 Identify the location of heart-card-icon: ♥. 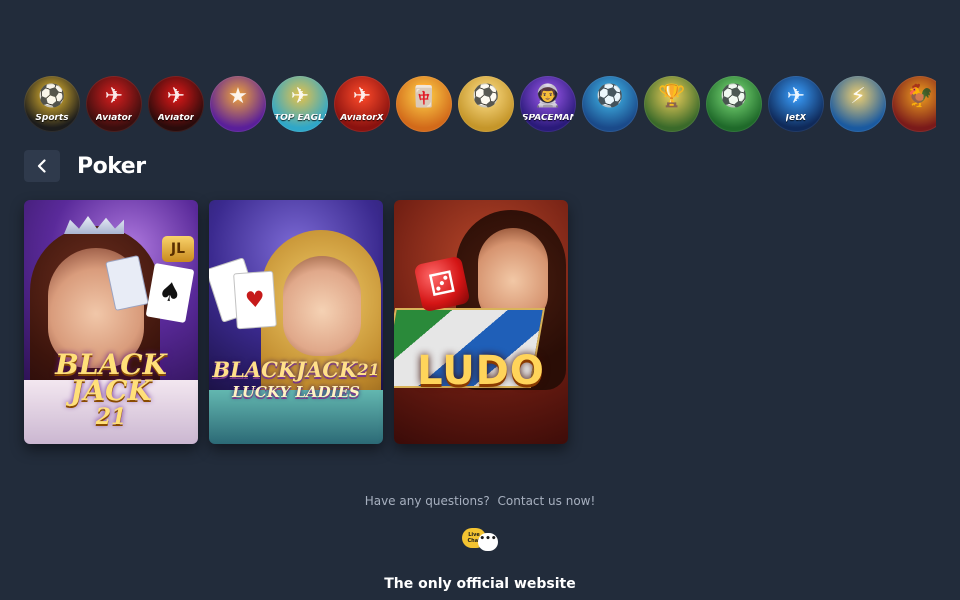
(255, 300).